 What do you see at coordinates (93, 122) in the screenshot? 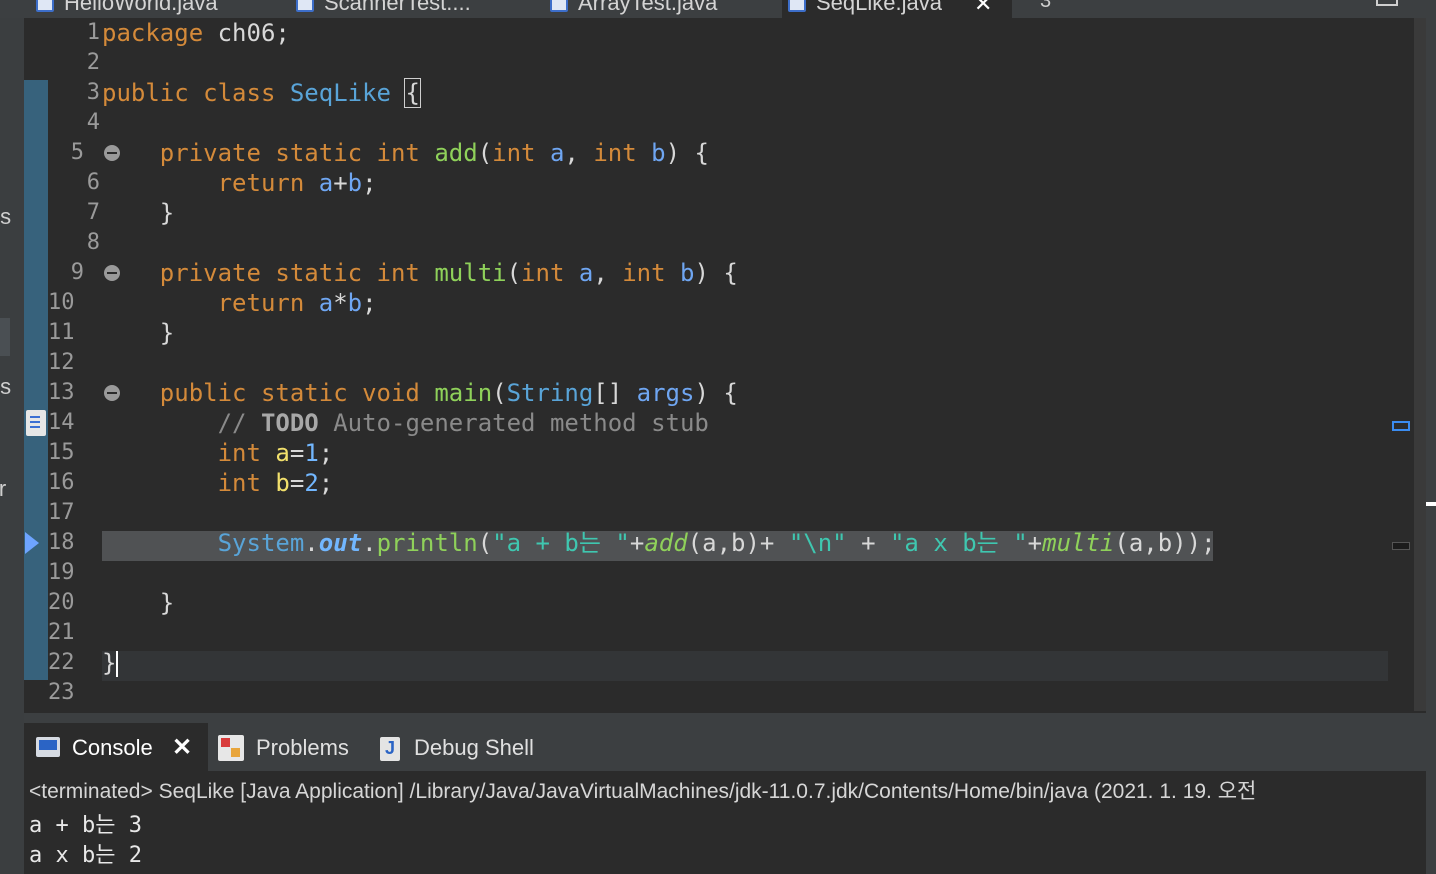
I see `line-number: 4` at bounding box center [93, 122].